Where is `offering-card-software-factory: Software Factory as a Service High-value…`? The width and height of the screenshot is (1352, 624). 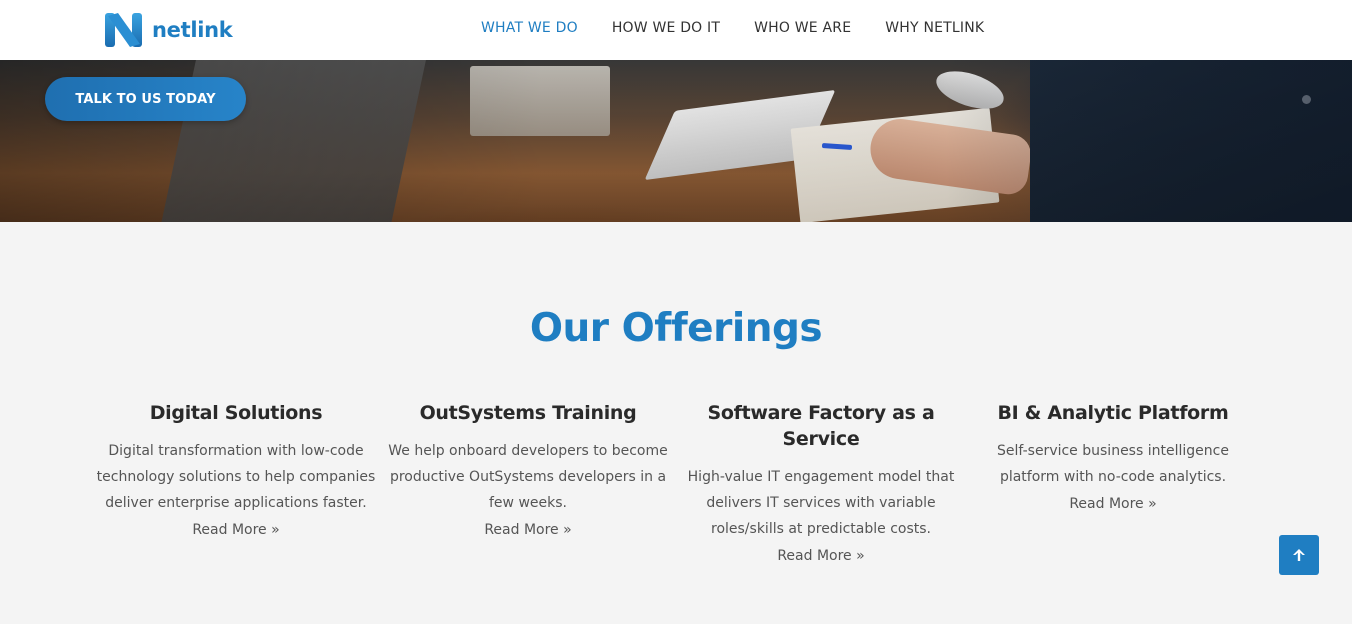 offering-card-software-factory: Software Factory as a Service High-value… is located at coordinates (821, 482).